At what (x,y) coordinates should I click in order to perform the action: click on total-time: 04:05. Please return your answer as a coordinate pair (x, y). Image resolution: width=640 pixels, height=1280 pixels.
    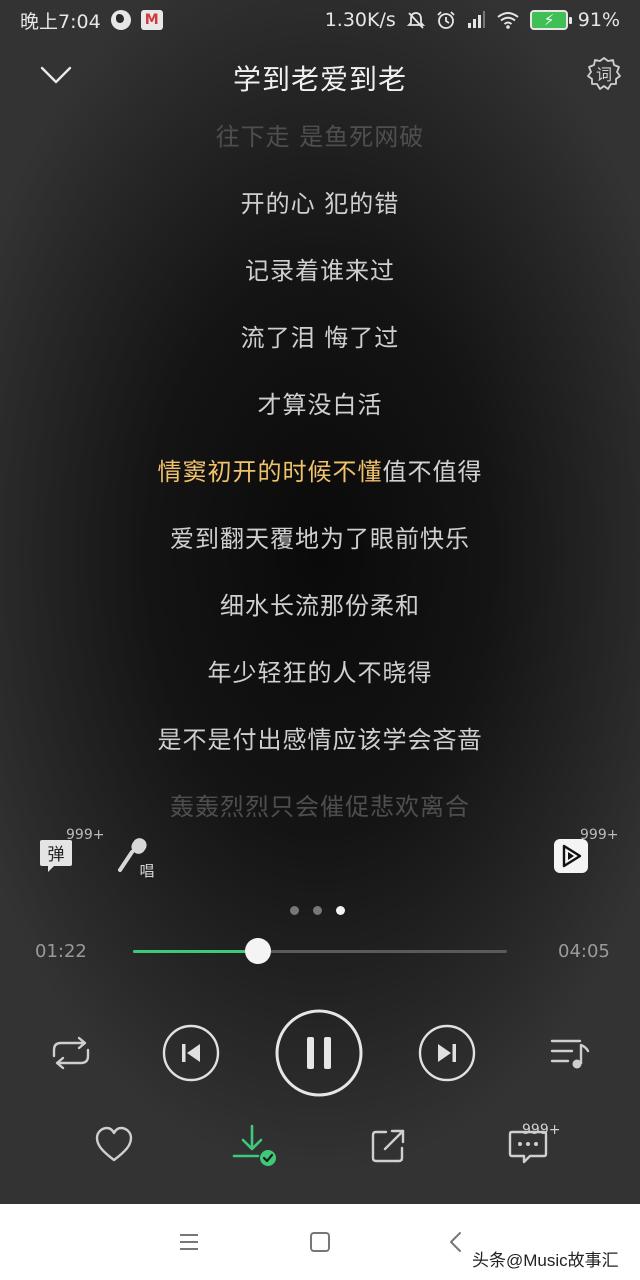
    Looking at the image, I should click on (584, 951).